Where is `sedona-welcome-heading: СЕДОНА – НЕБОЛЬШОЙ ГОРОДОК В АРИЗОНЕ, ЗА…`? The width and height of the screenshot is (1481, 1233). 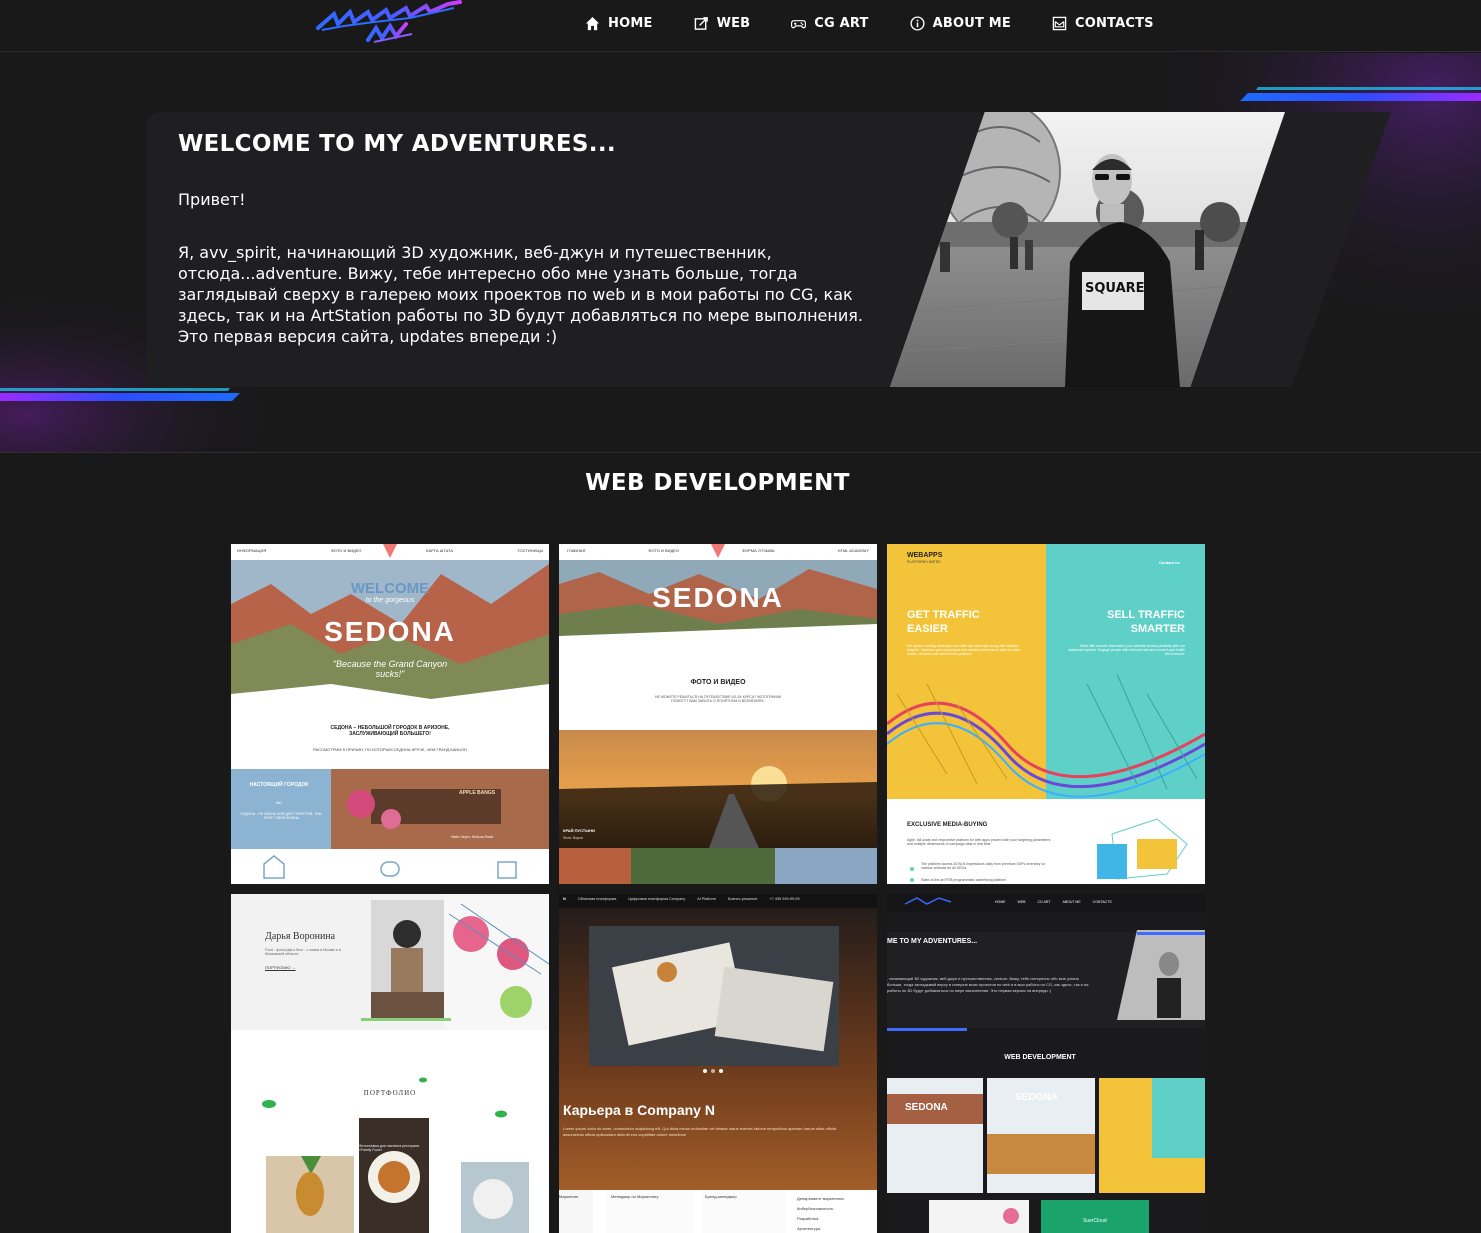
sedona-welcome-heading: СЕДОНА – НЕБОЛЬШОЙ ГОРОДОК В АРИЗОНЕ, ЗА… is located at coordinates (390, 731).